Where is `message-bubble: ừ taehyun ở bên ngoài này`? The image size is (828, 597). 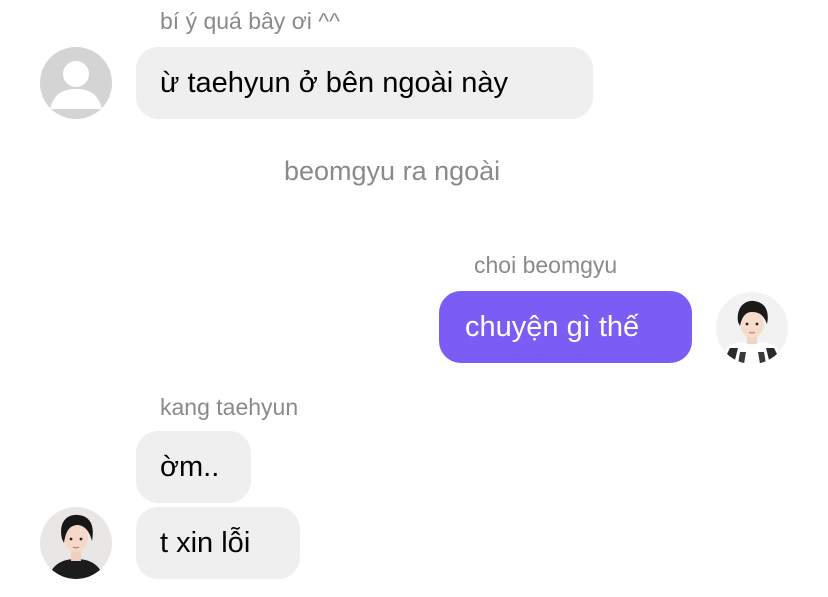 message-bubble: ừ taehyun ở bên ngoài này is located at coordinates (364, 83).